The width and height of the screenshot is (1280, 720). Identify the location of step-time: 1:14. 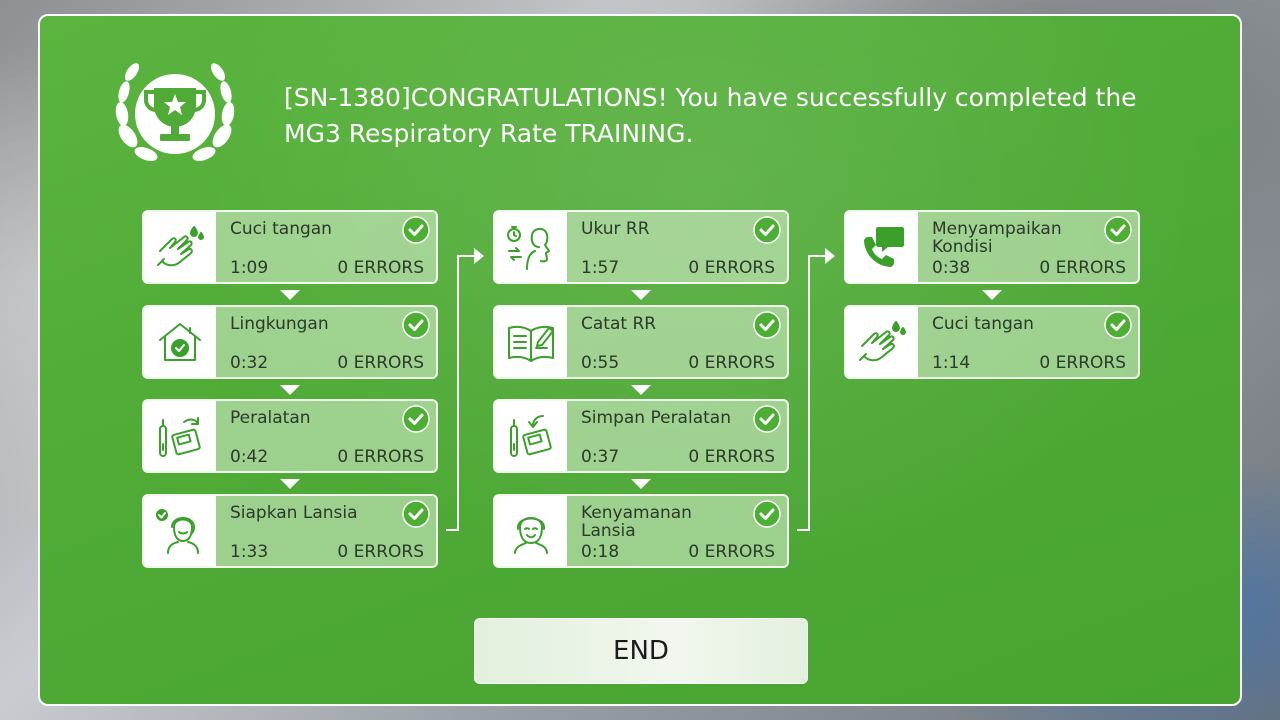
(951, 363).